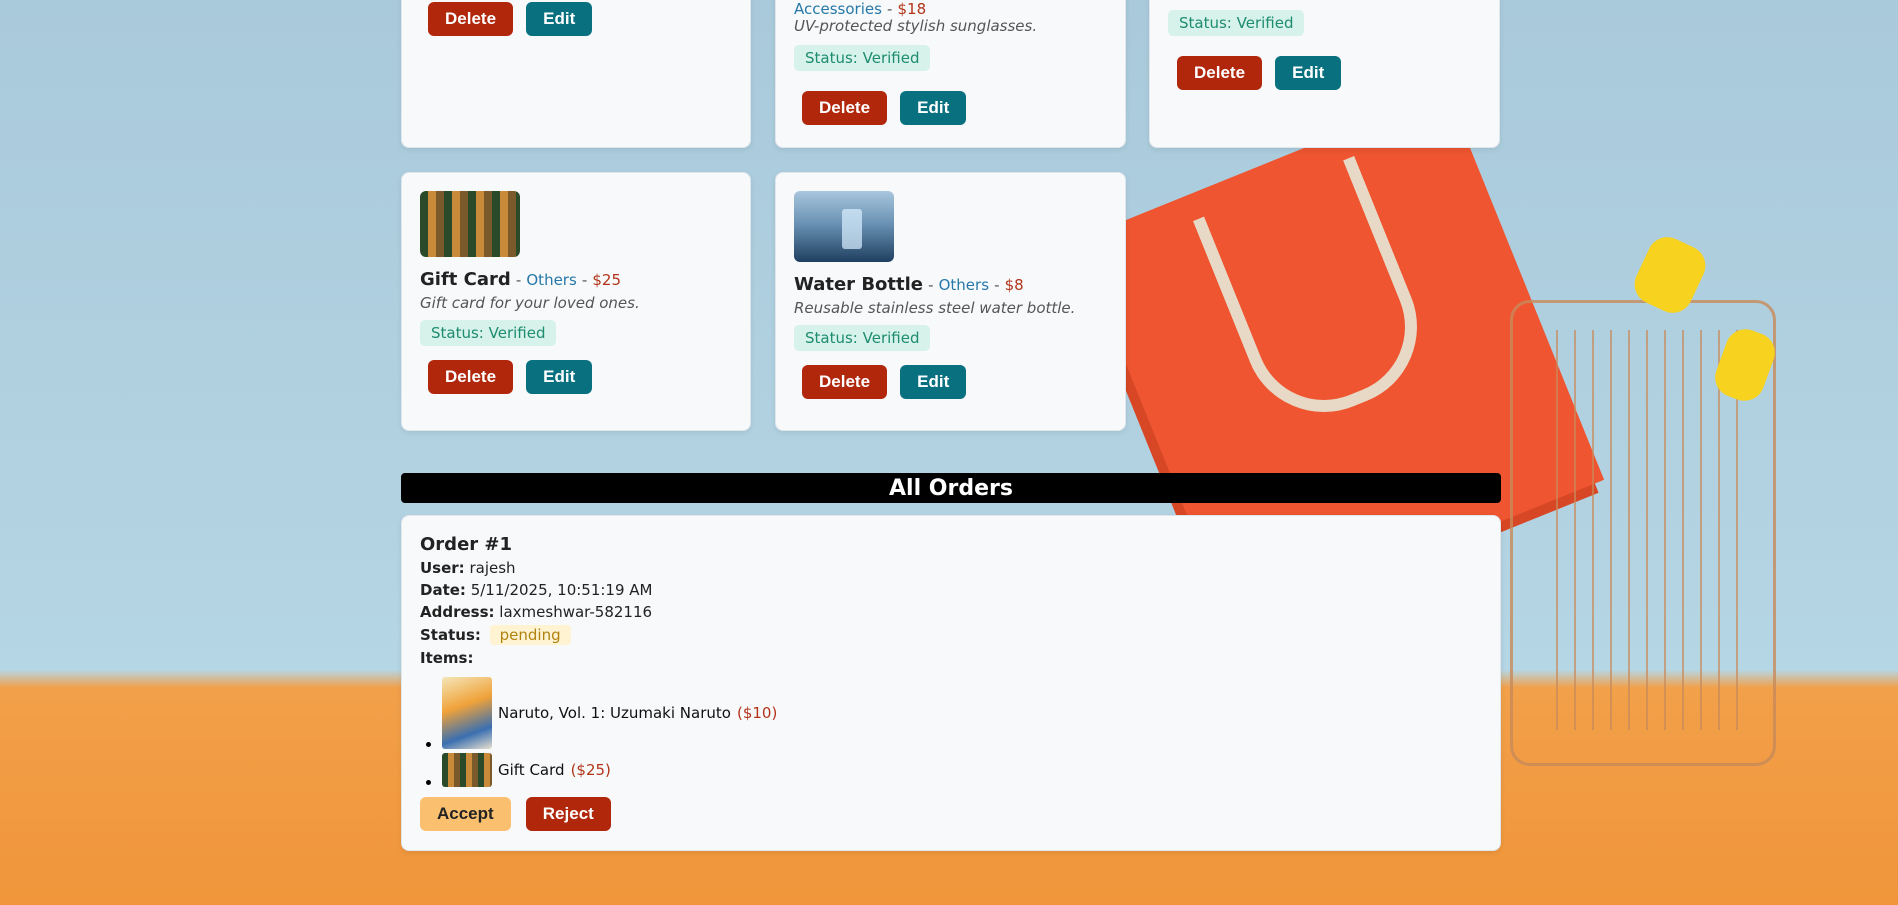 The width and height of the screenshot is (1898, 905). I want to click on user-label: User:, so click(442, 568).